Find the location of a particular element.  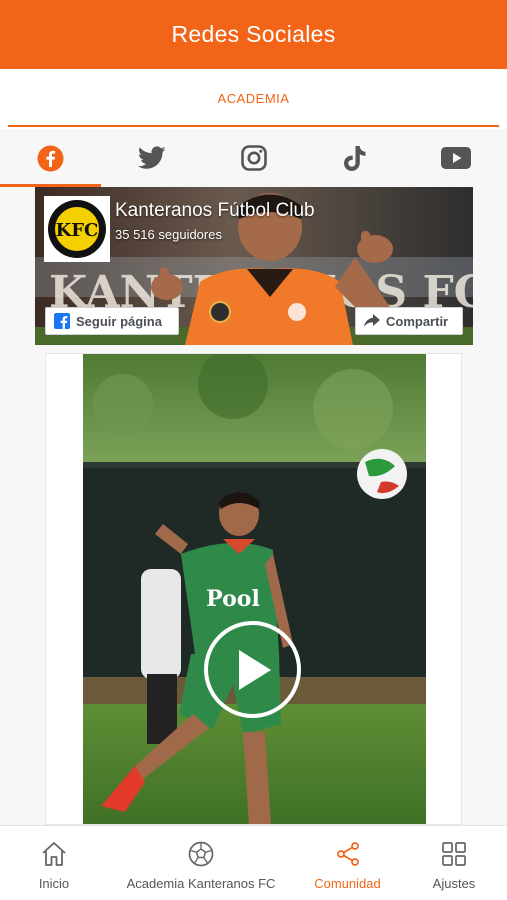

nav-academia-label: Academia Kanteranos FC is located at coordinates (201, 883).